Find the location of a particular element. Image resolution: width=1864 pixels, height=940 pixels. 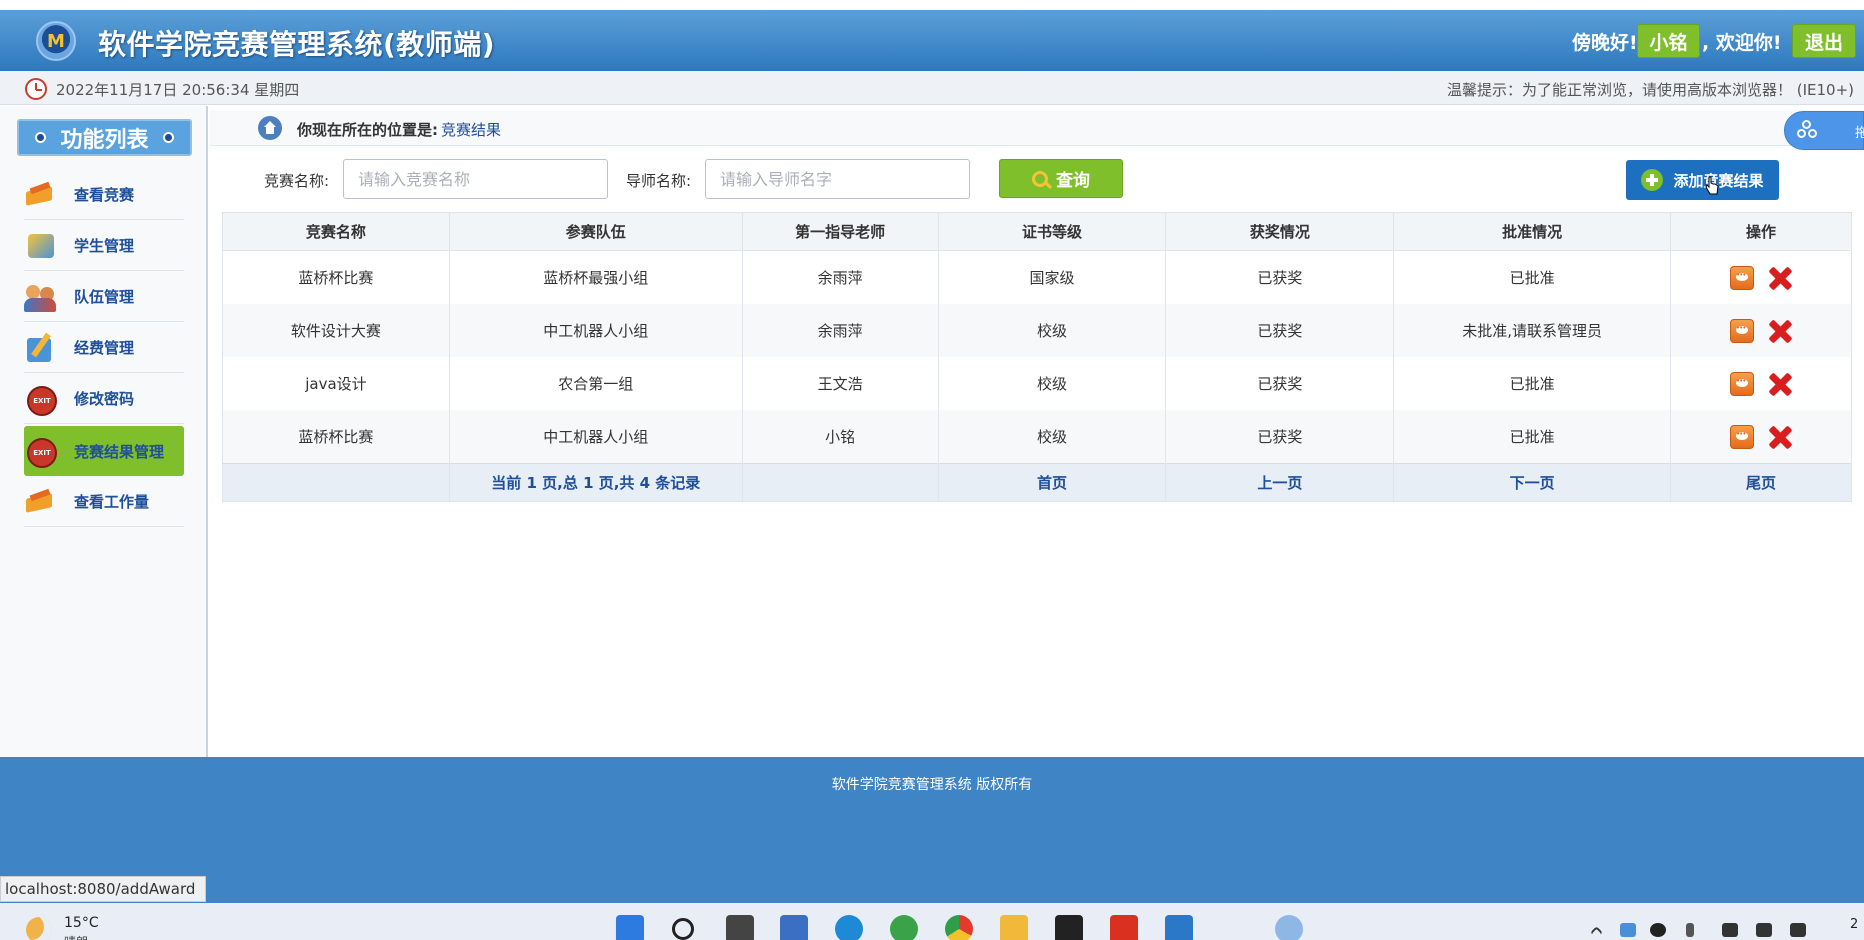

moon-weather-icon is located at coordinates (39, 928).